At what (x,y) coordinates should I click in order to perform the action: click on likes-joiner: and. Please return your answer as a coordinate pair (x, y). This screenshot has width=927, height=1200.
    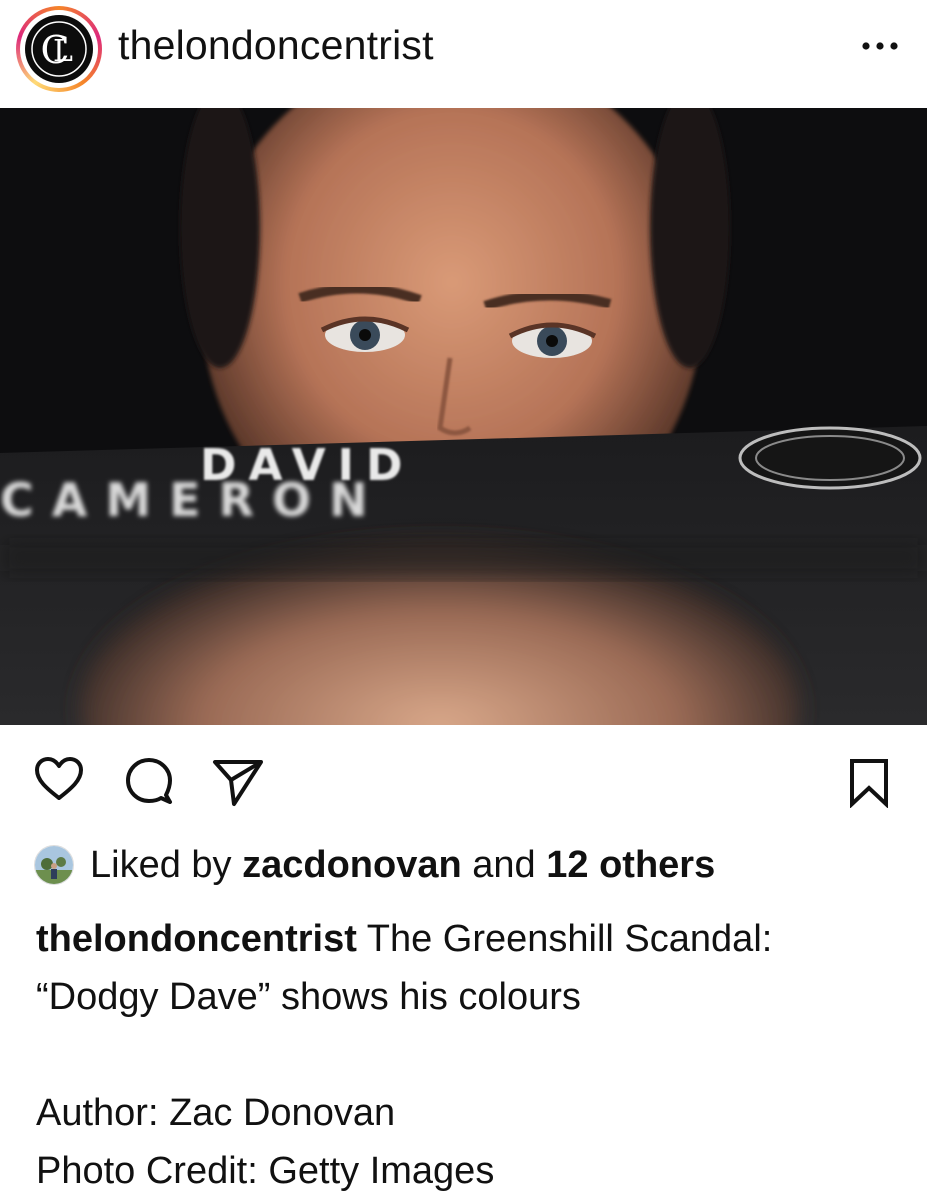
    Looking at the image, I should click on (504, 864).